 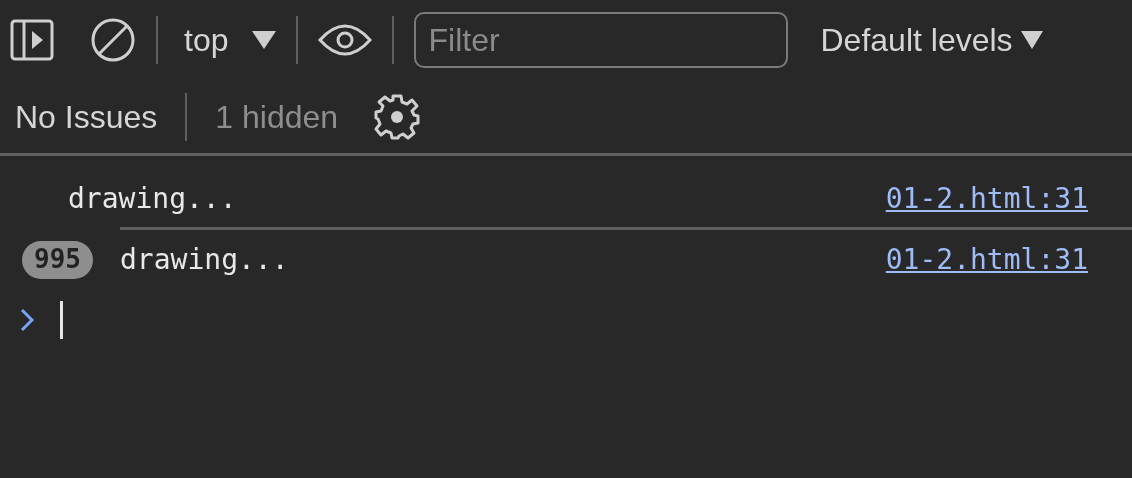 I want to click on issues-status: No Issues, so click(x=86, y=116).